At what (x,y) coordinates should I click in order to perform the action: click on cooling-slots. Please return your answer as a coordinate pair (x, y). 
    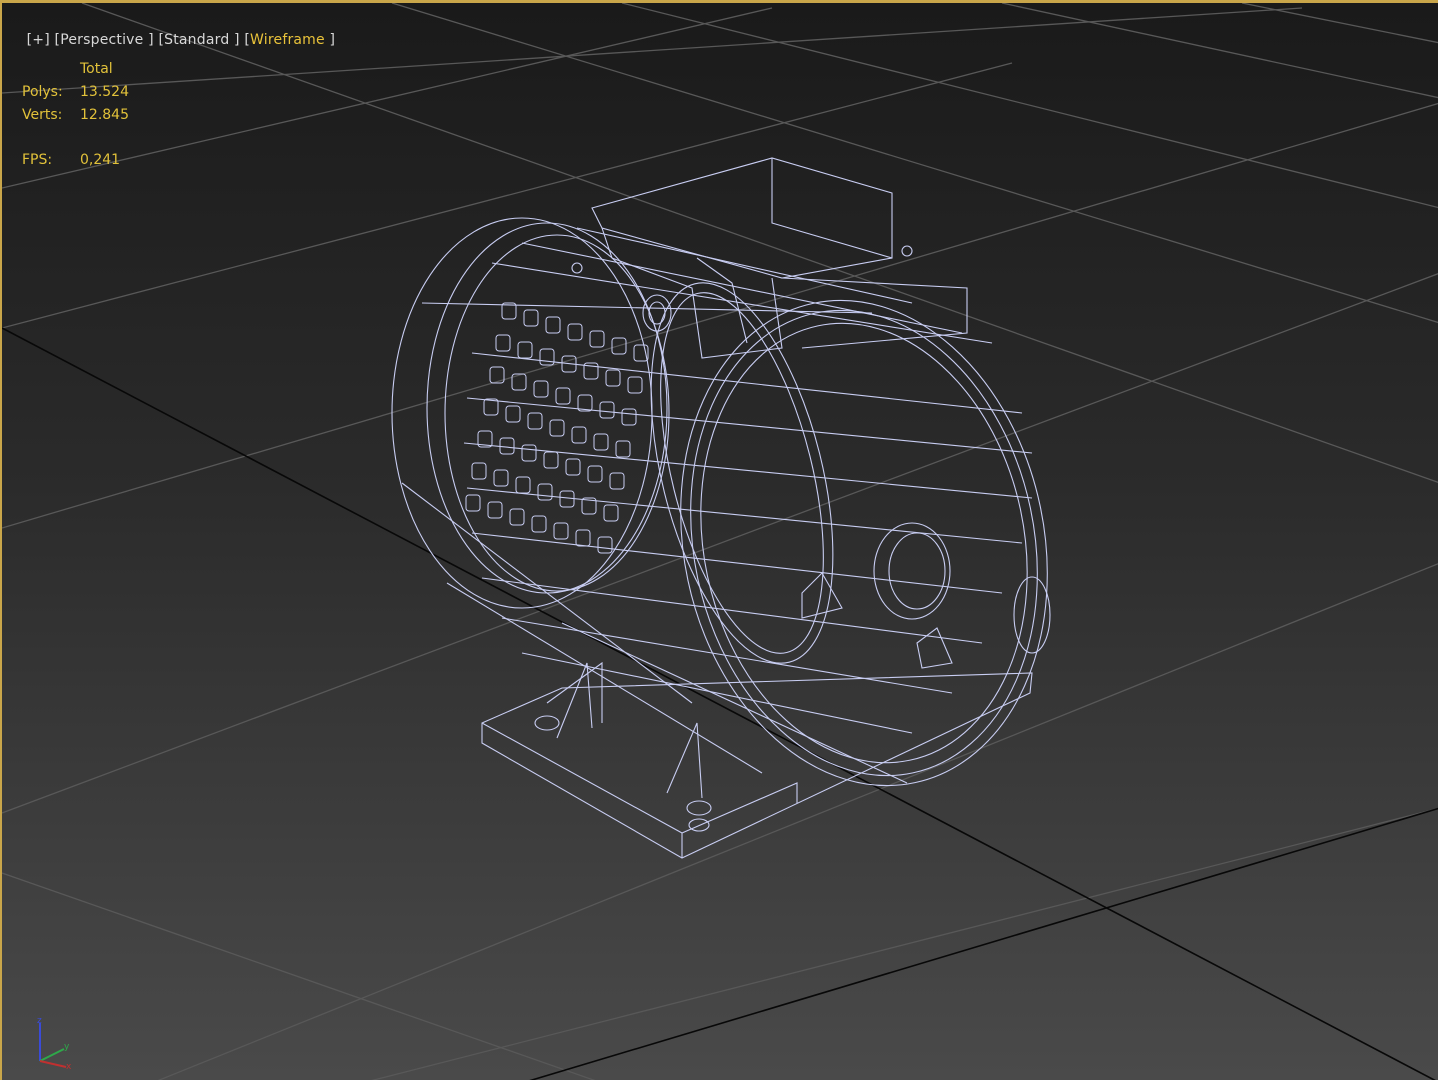
    Looking at the image, I should click on (557, 428).